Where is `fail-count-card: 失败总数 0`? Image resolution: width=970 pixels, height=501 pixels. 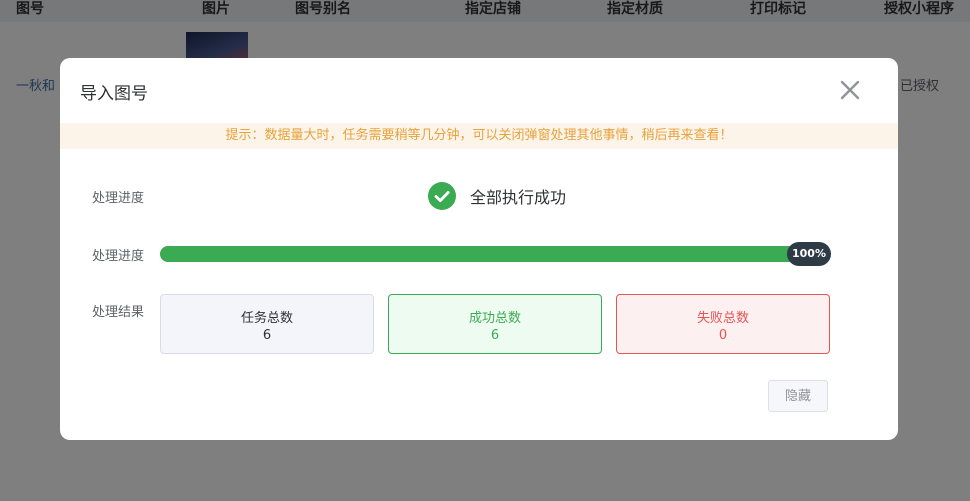
fail-count-card: 失败总数 0 is located at coordinates (723, 324).